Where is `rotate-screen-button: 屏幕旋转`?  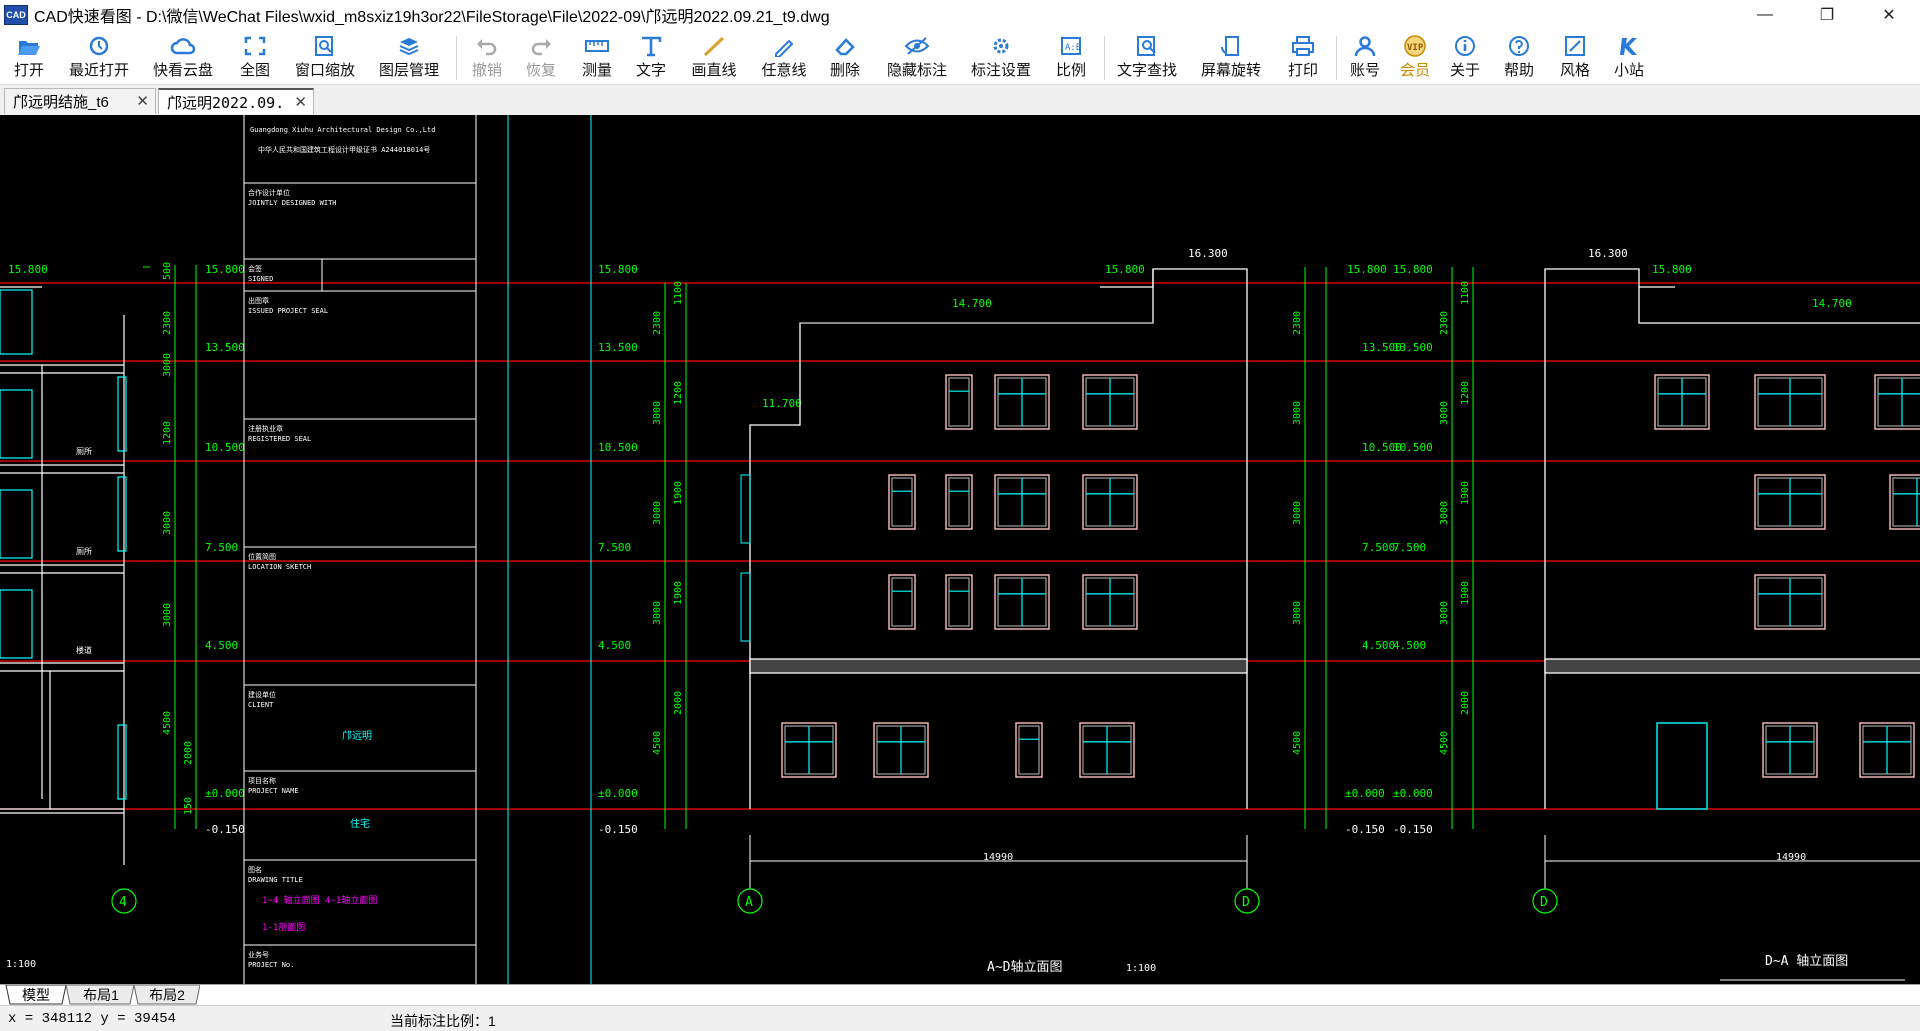
rotate-screen-button: 屏幕旋转 is located at coordinates (1231, 57).